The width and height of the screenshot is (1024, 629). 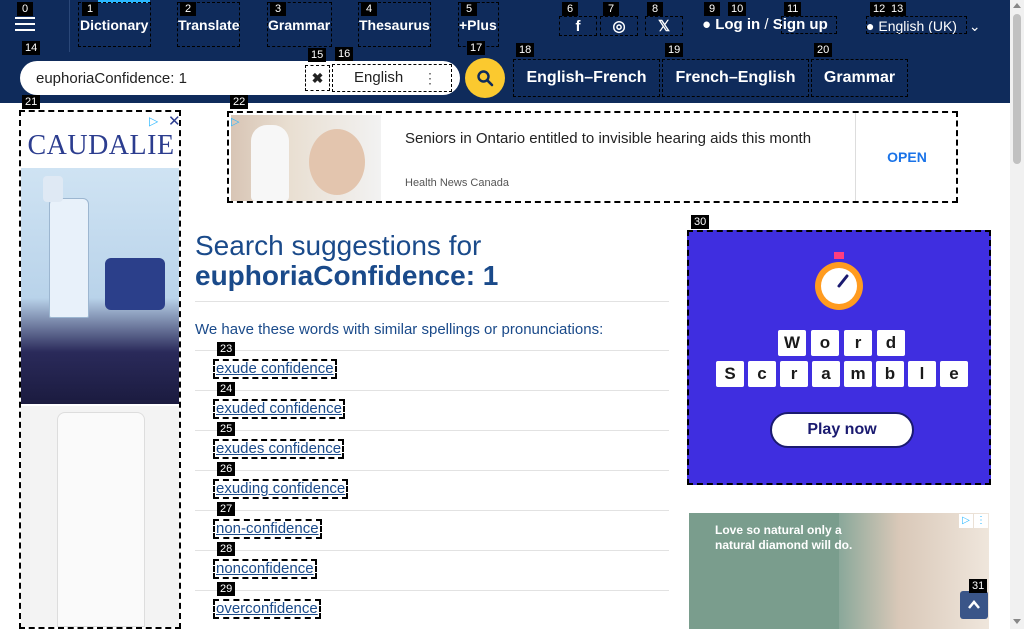 What do you see at coordinates (267, 609) in the screenshot?
I see `suggestion-link: overconfidence` at bounding box center [267, 609].